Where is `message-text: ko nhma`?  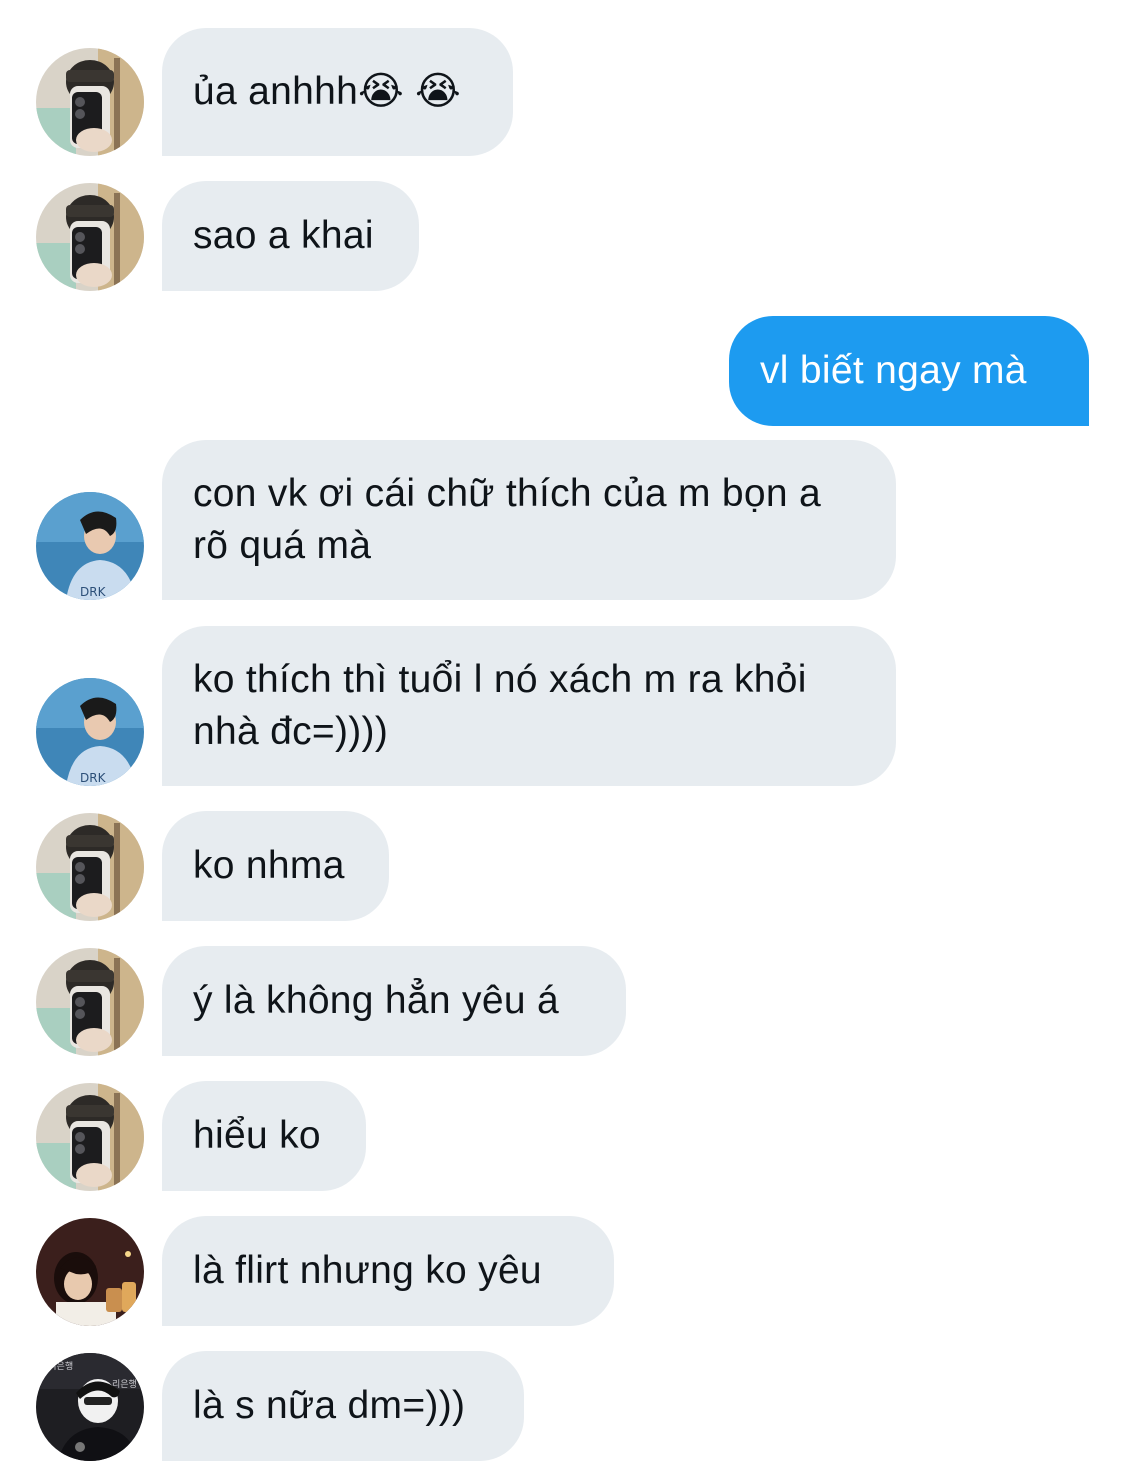 message-text: ko nhma is located at coordinates (269, 865).